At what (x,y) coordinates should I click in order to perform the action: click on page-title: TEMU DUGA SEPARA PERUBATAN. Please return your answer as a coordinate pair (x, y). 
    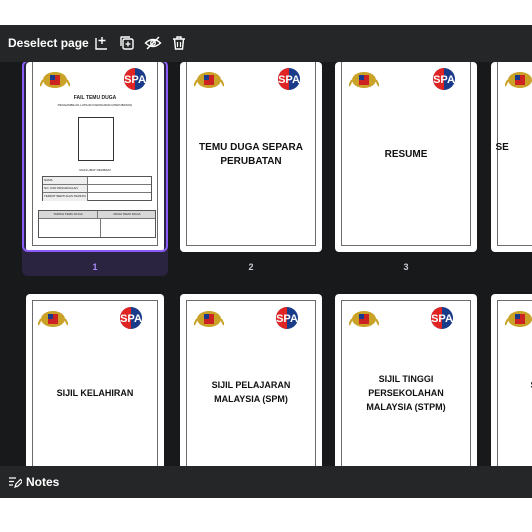
    Looking at the image, I should click on (251, 154).